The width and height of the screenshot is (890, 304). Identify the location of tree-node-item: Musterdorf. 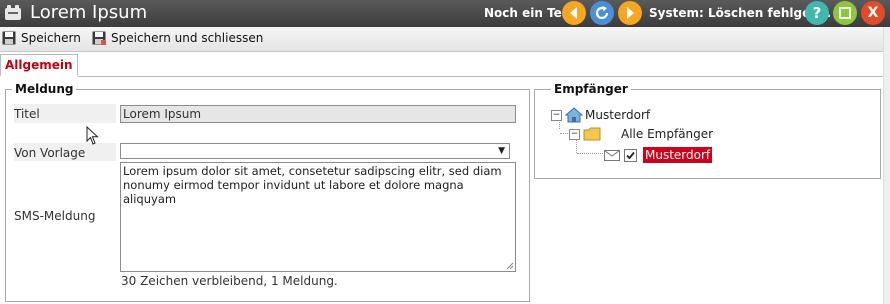
(658, 155).